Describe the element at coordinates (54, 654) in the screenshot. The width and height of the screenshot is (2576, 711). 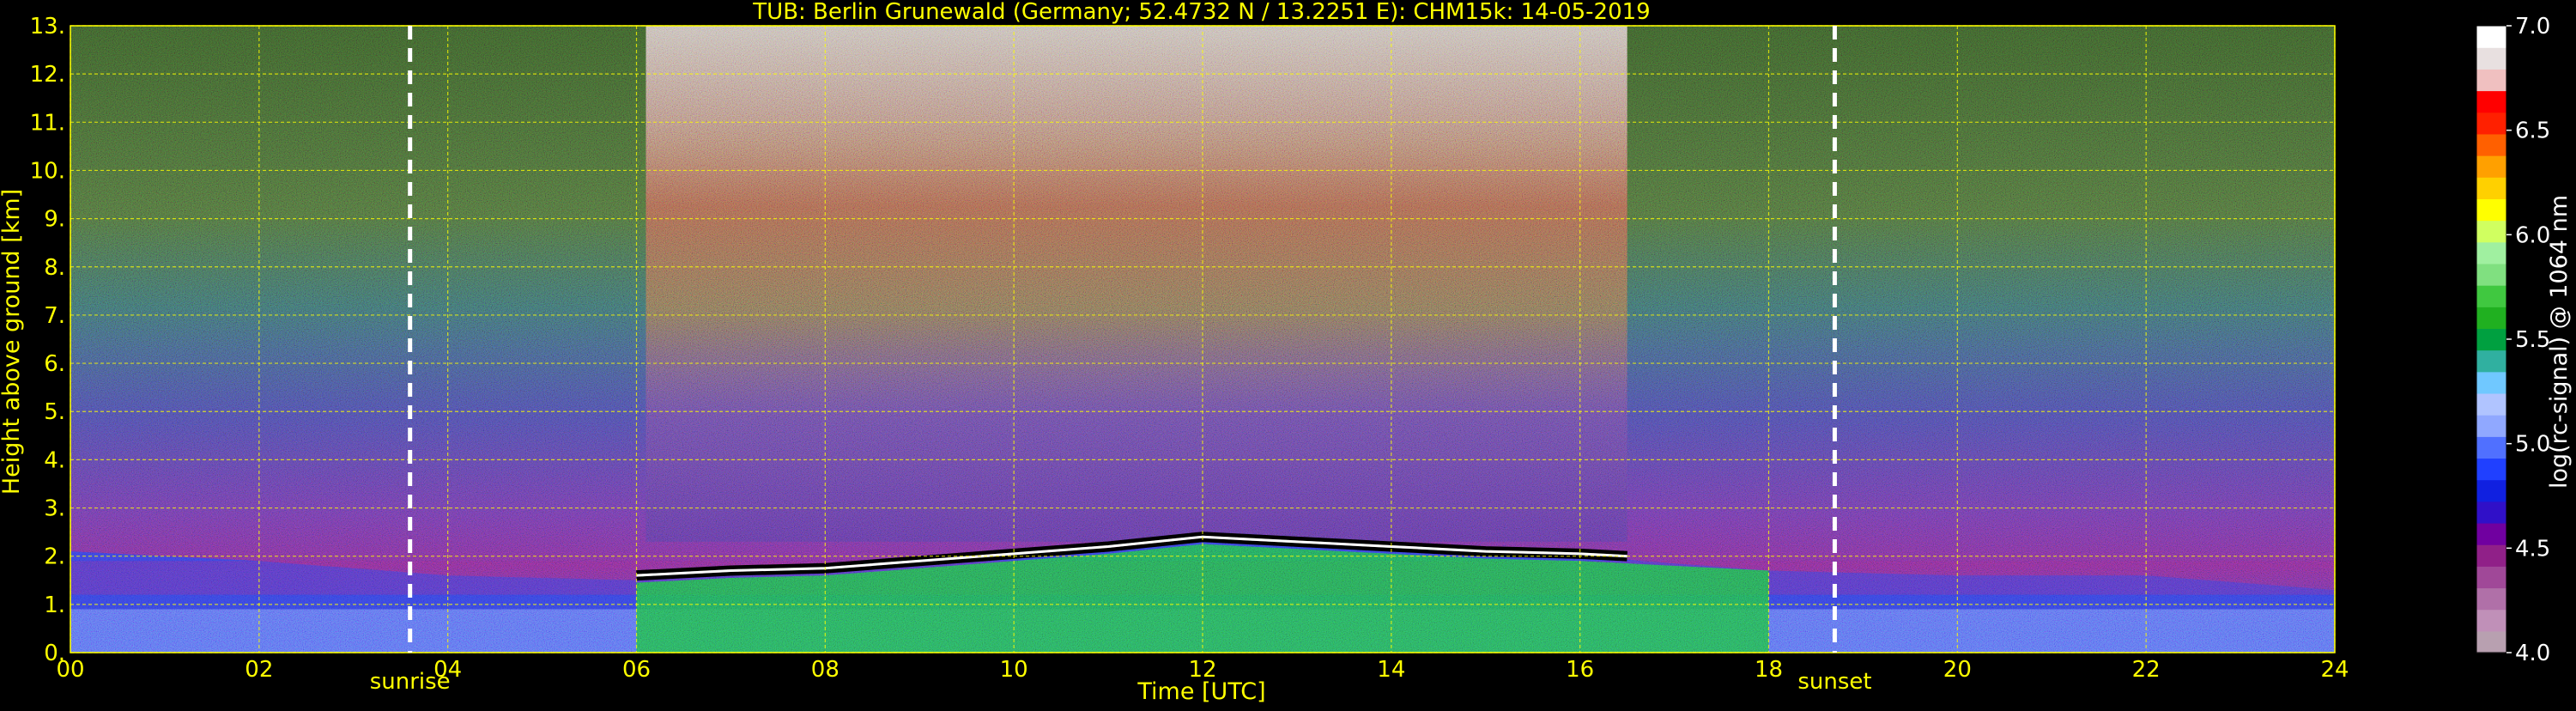
I see `y-tick-label: 0.` at that location.